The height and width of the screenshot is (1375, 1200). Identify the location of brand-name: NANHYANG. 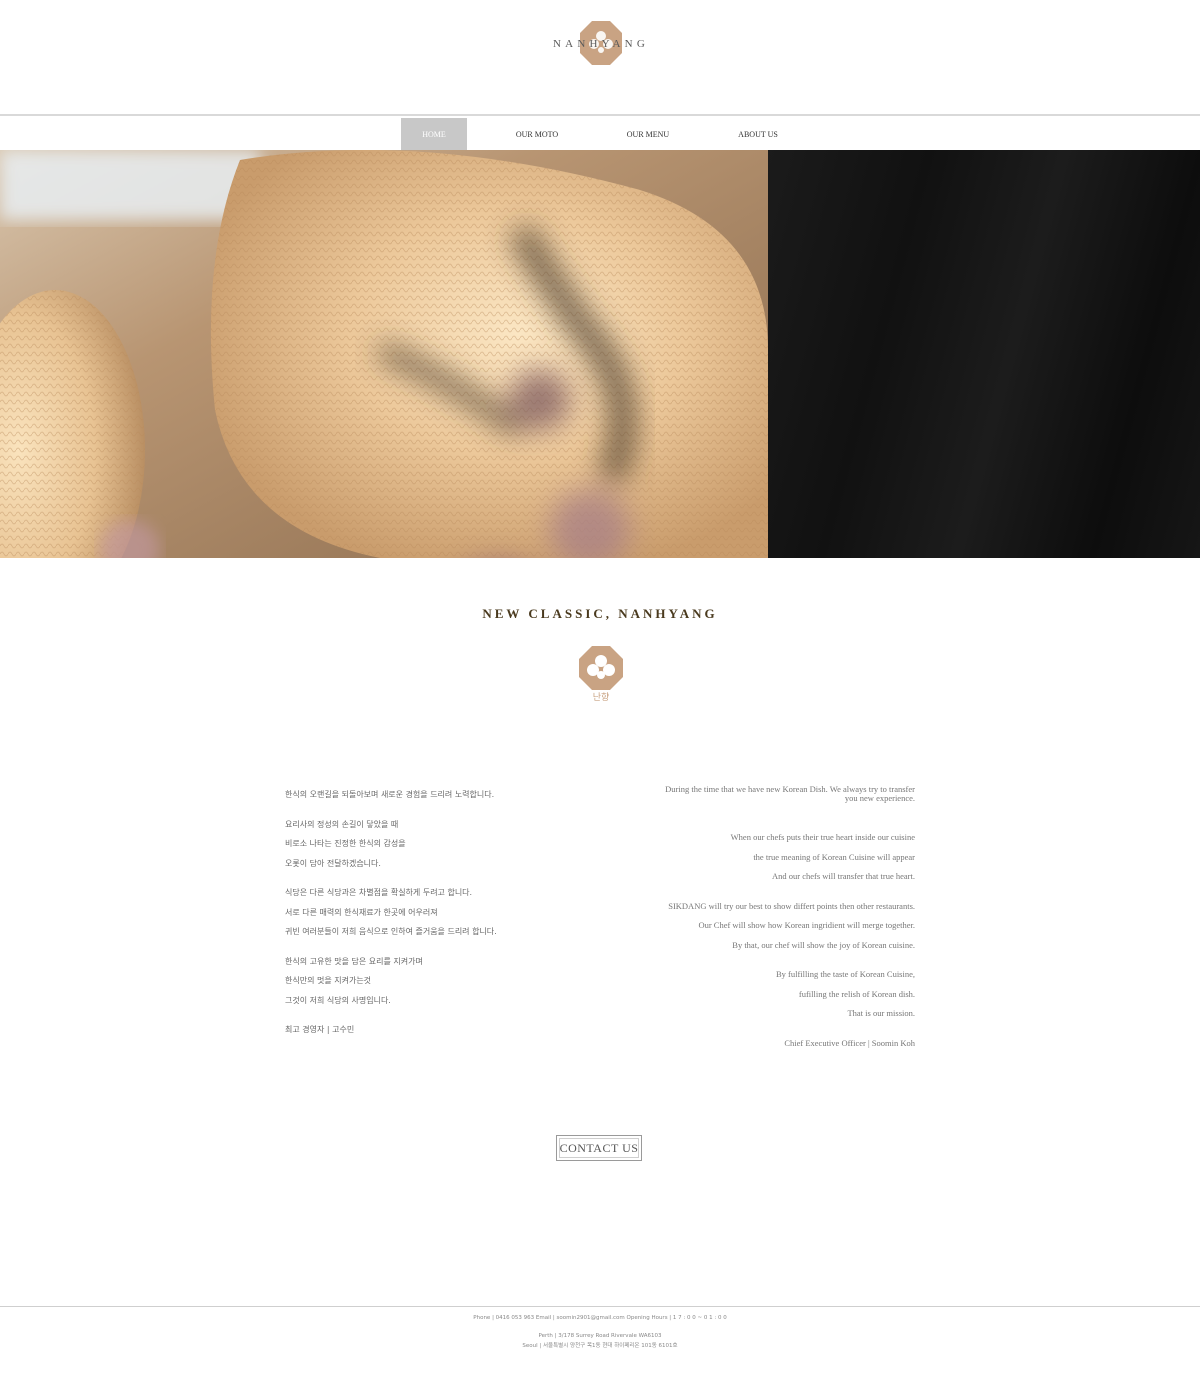
(601, 44).